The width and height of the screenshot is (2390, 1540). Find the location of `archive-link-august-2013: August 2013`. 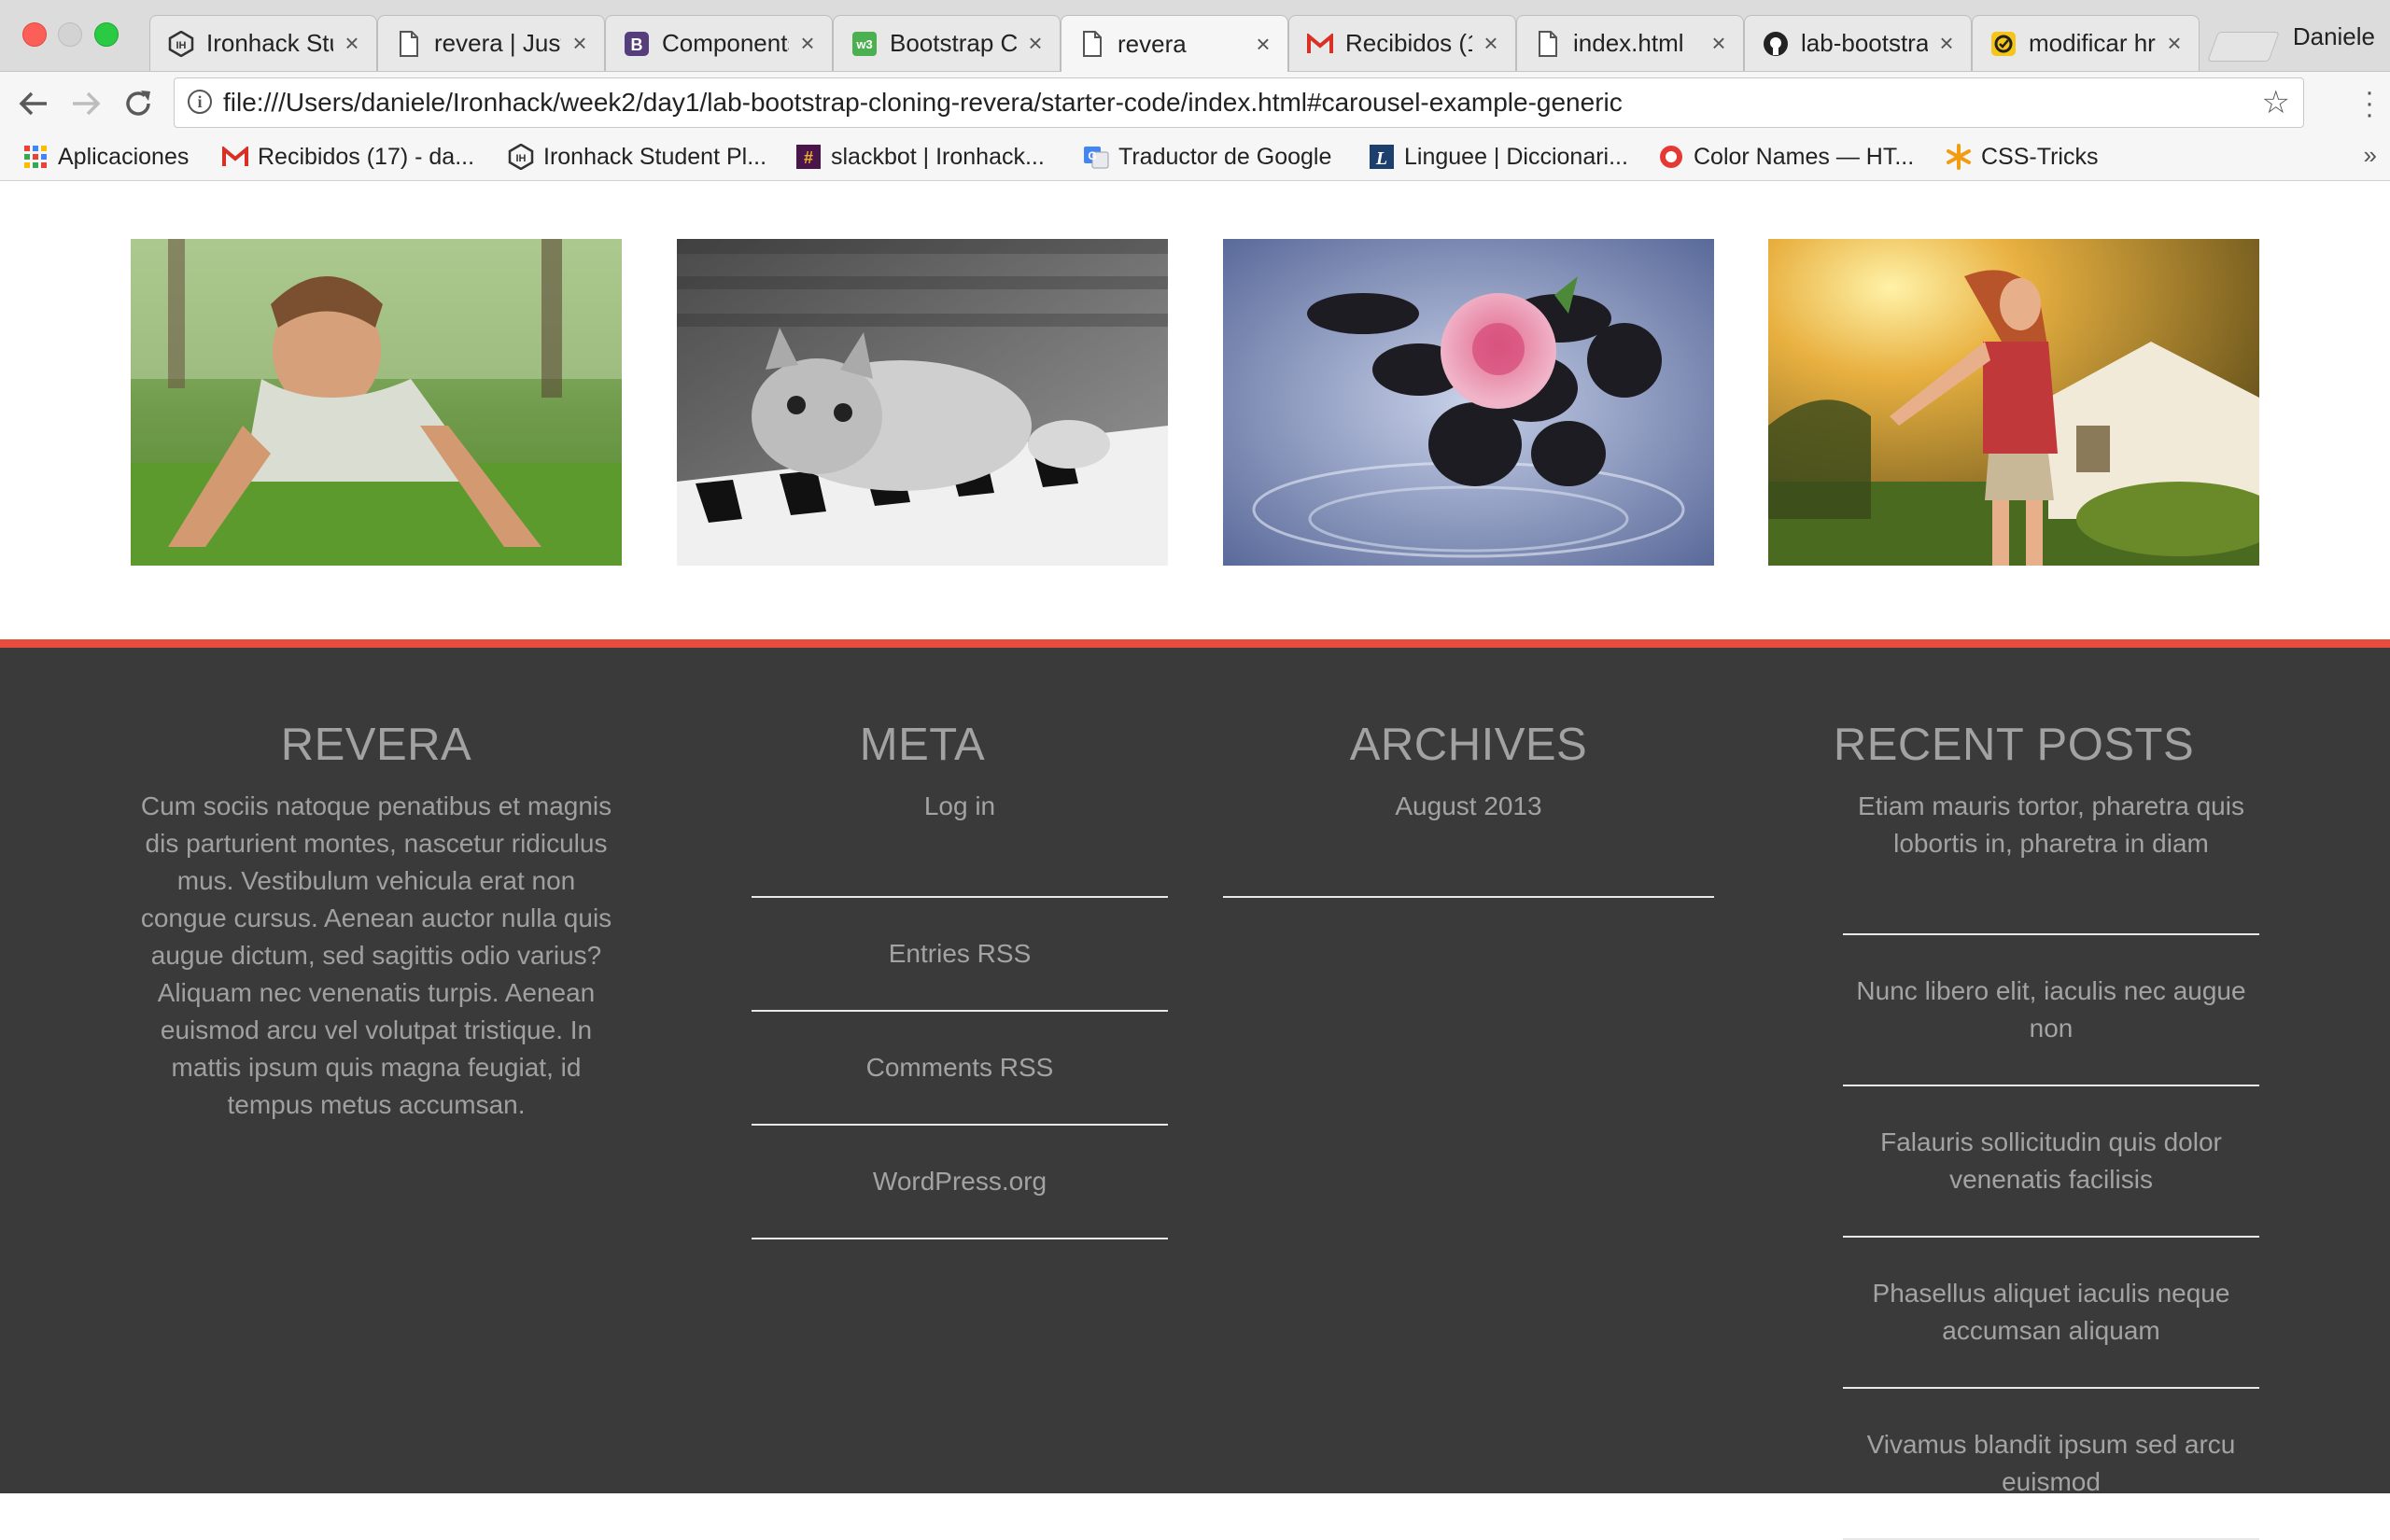

archive-link-august-2013: August 2013 is located at coordinates (1468, 841).